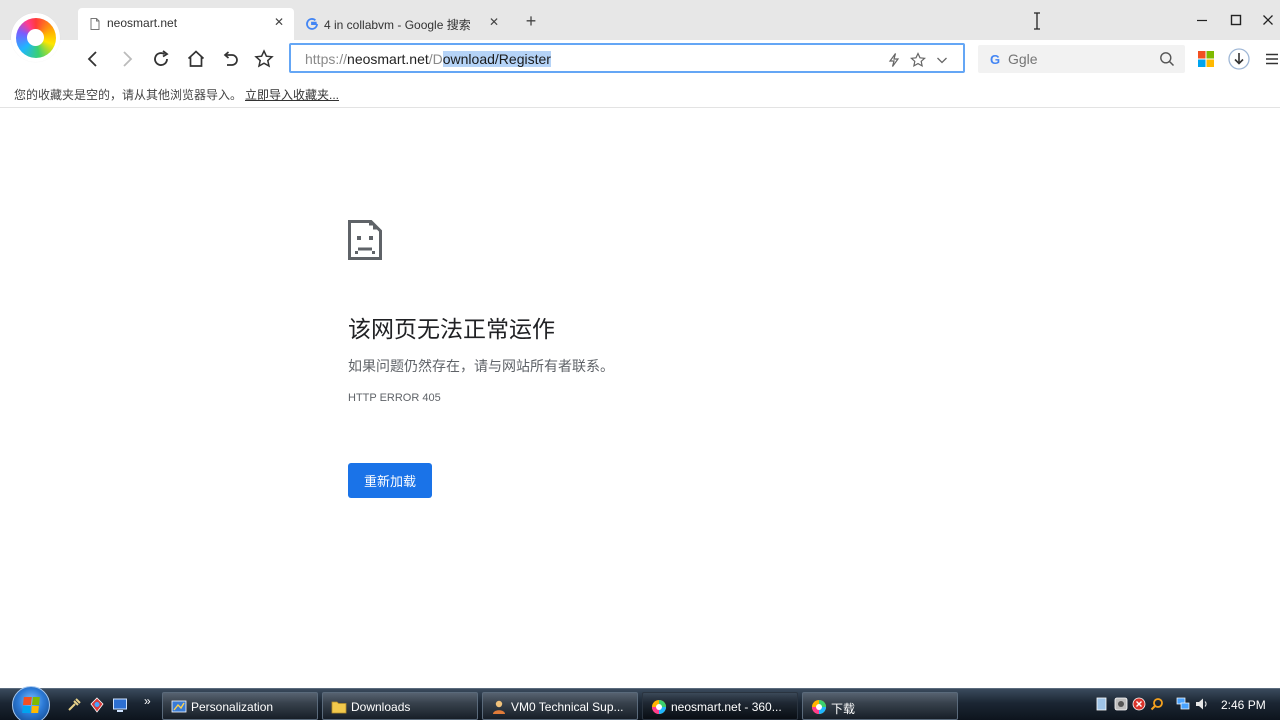  Describe the element at coordinates (312, 24) in the screenshot. I see `google-icon` at that location.